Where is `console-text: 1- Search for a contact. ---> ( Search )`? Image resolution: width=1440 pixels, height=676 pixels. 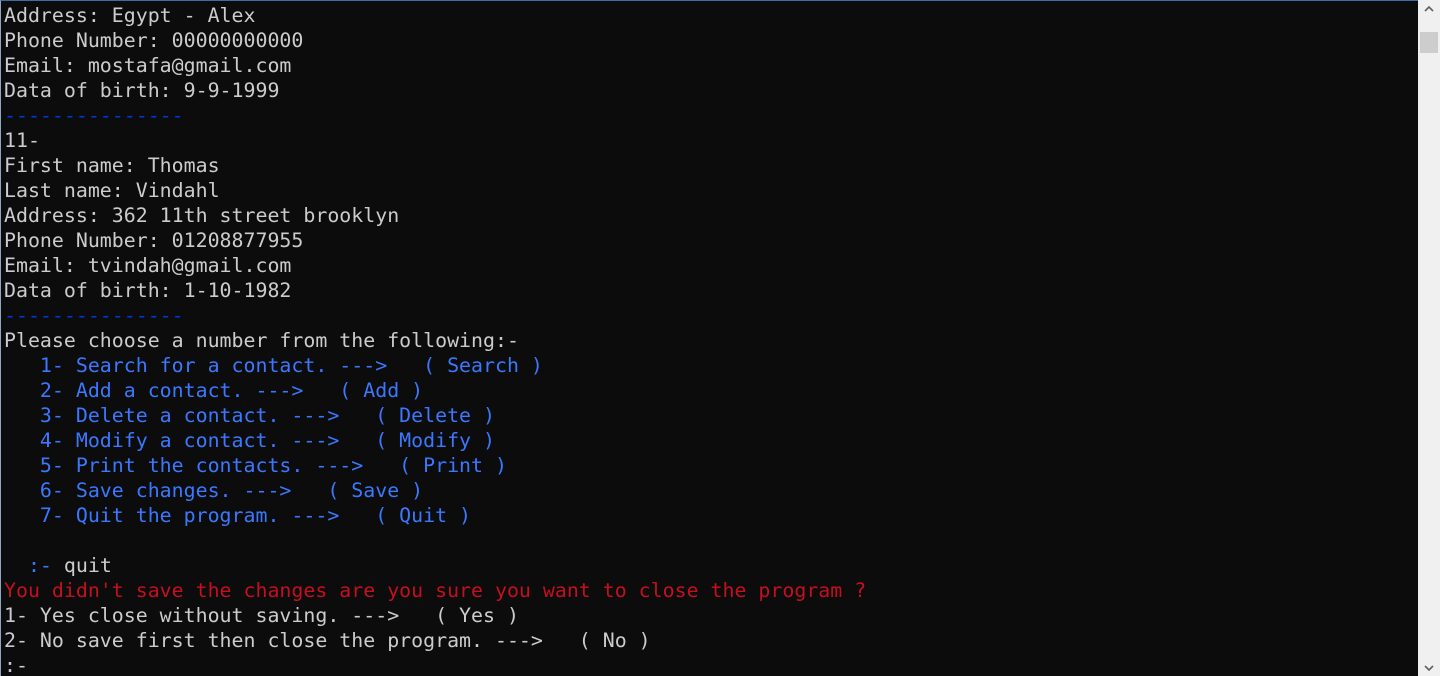 console-text: 1- Search for a contact. ---> ( Search ) is located at coordinates (273, 365).